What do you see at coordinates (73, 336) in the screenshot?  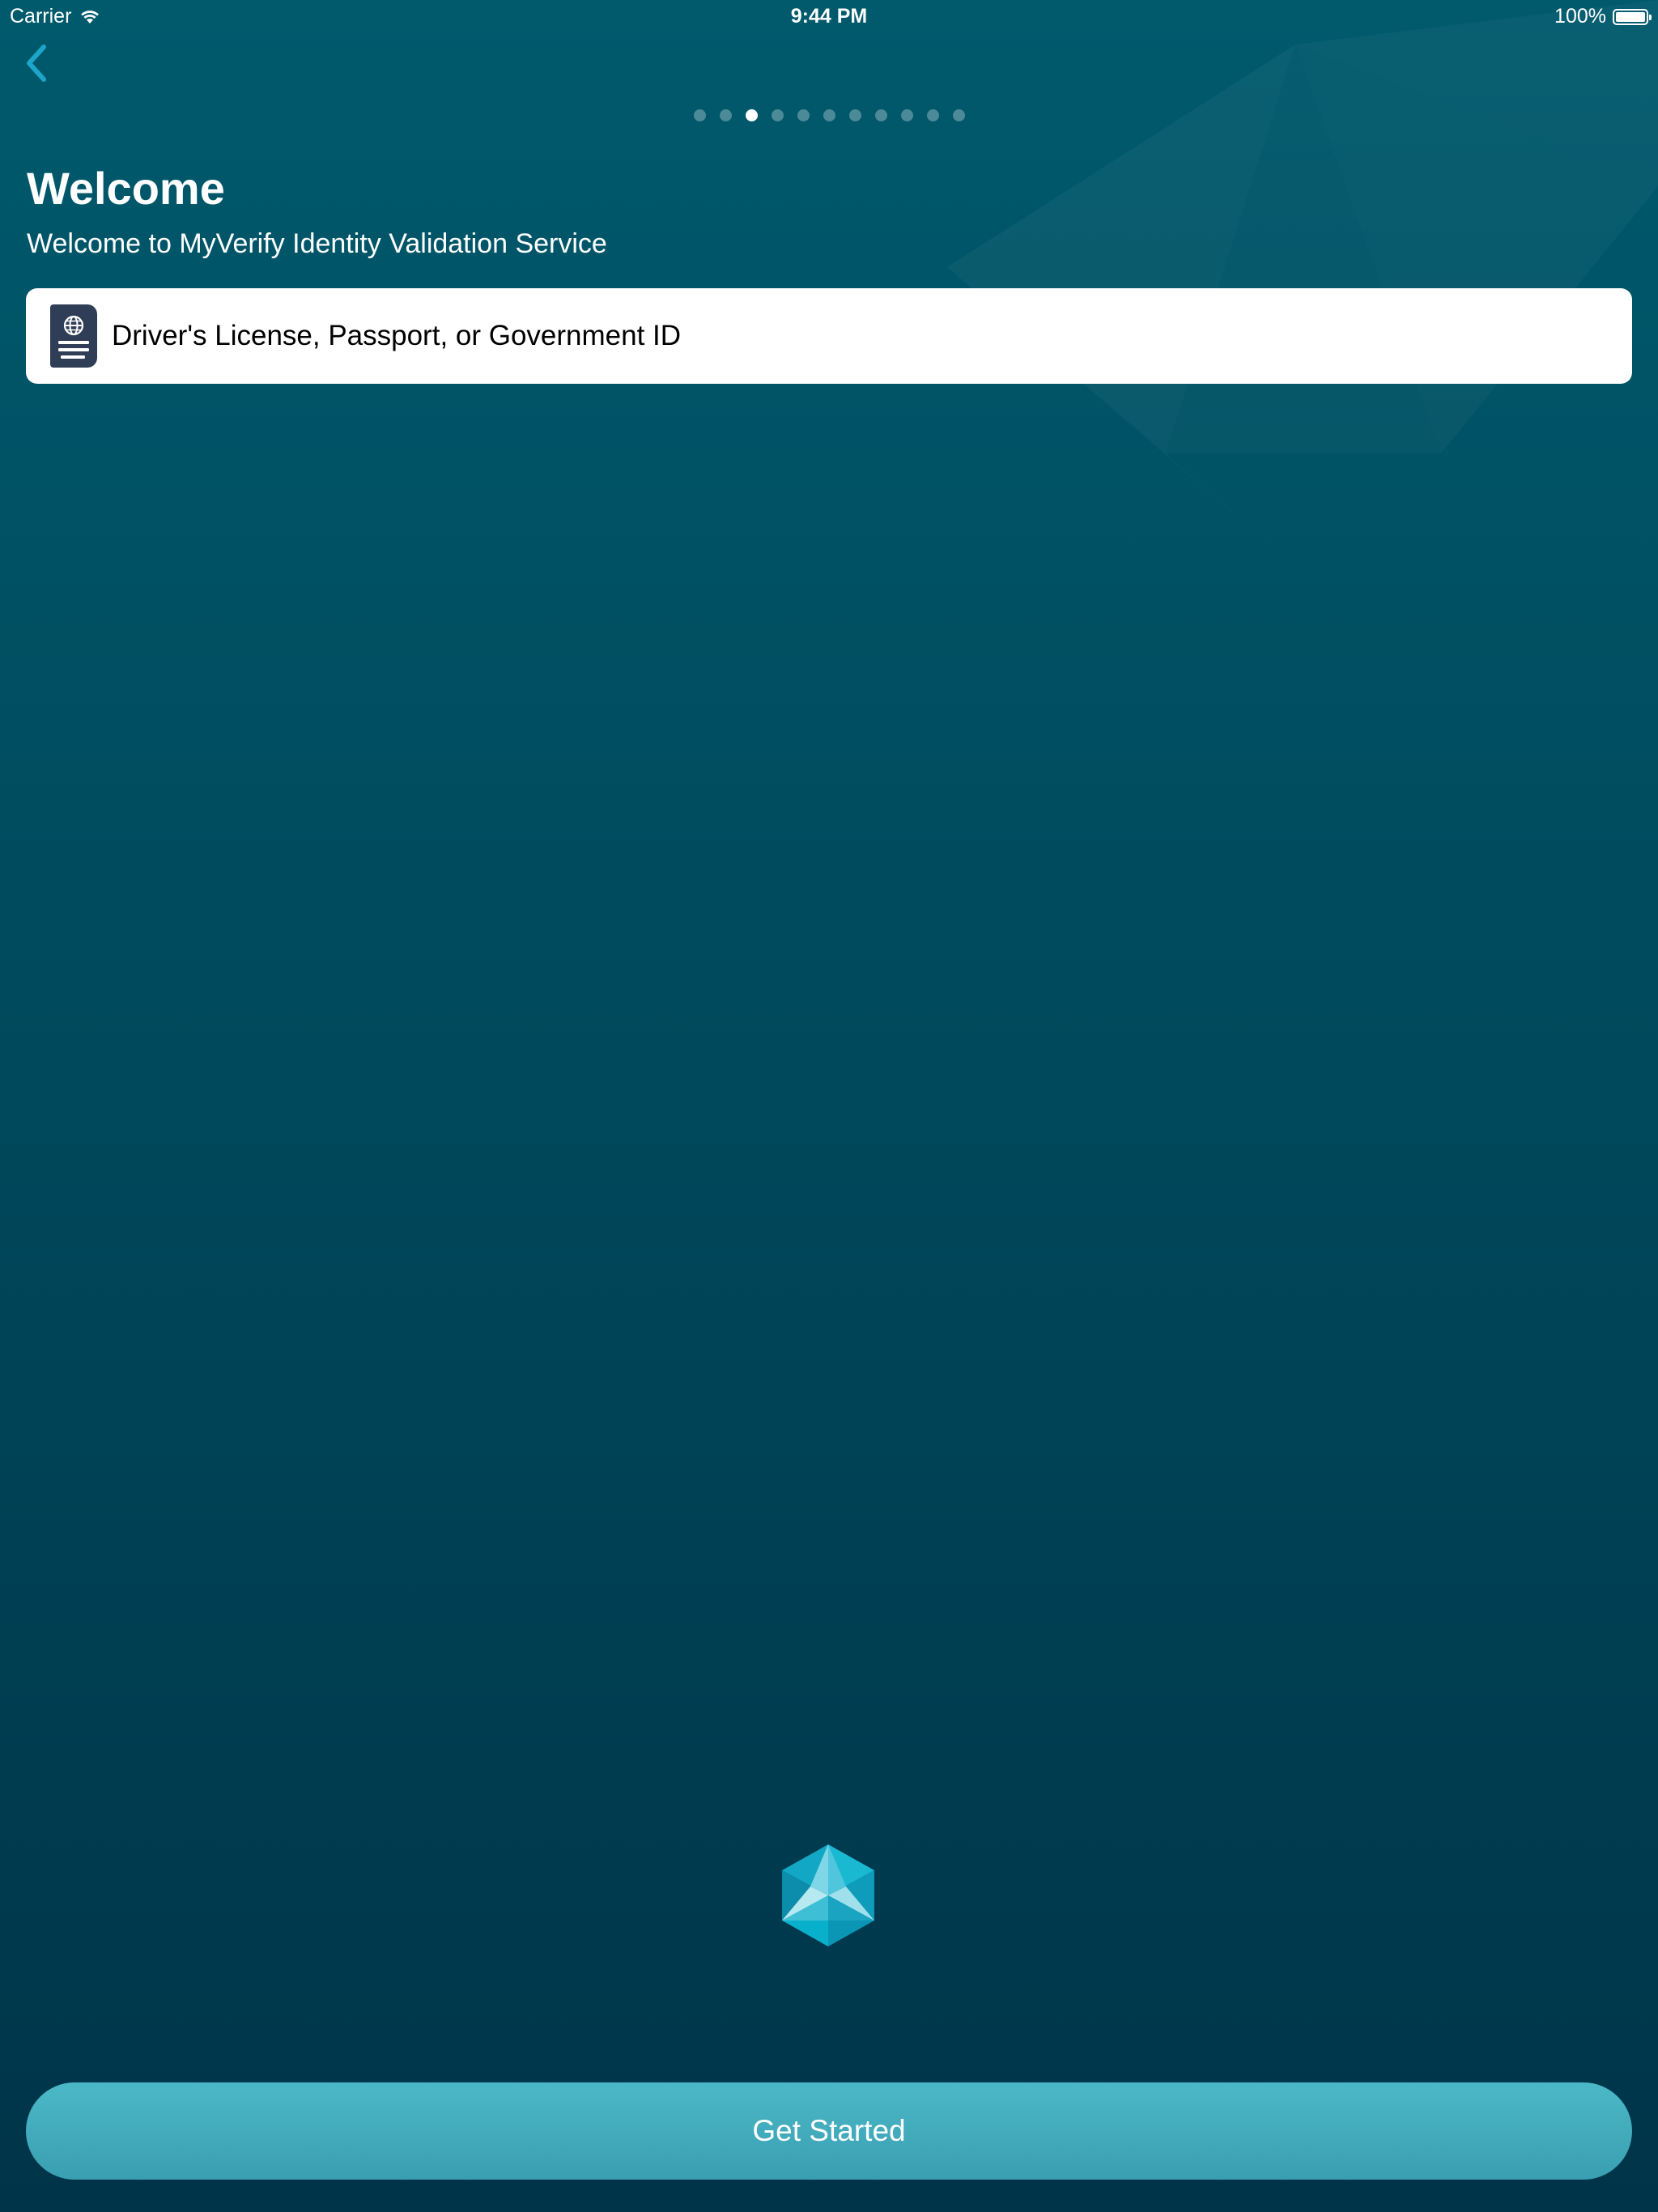 I see `passport-icon` at bounding box center [73, 336].